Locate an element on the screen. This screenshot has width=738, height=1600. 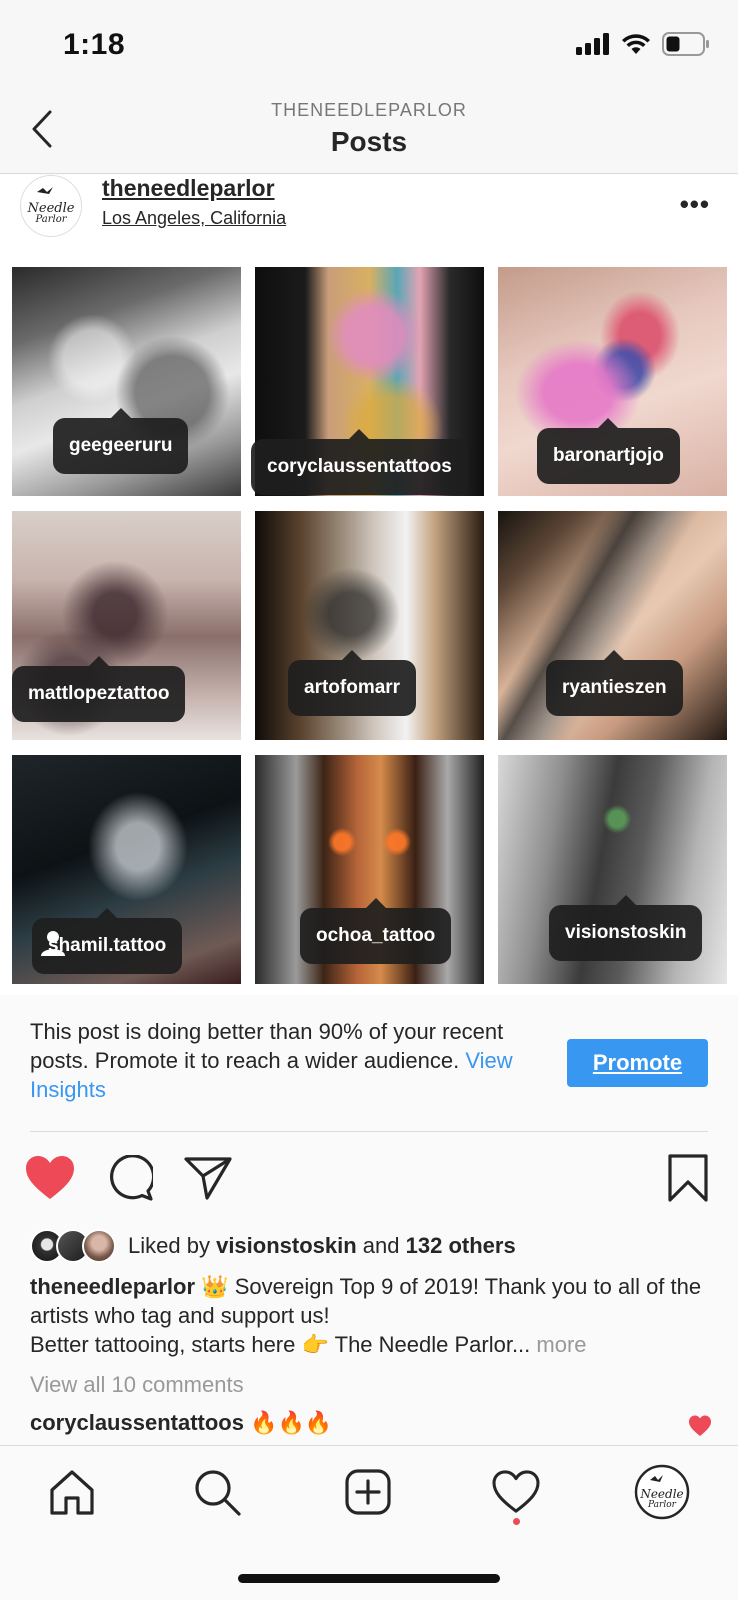
caption-more-link: more is located at coordinates (561, 1344).